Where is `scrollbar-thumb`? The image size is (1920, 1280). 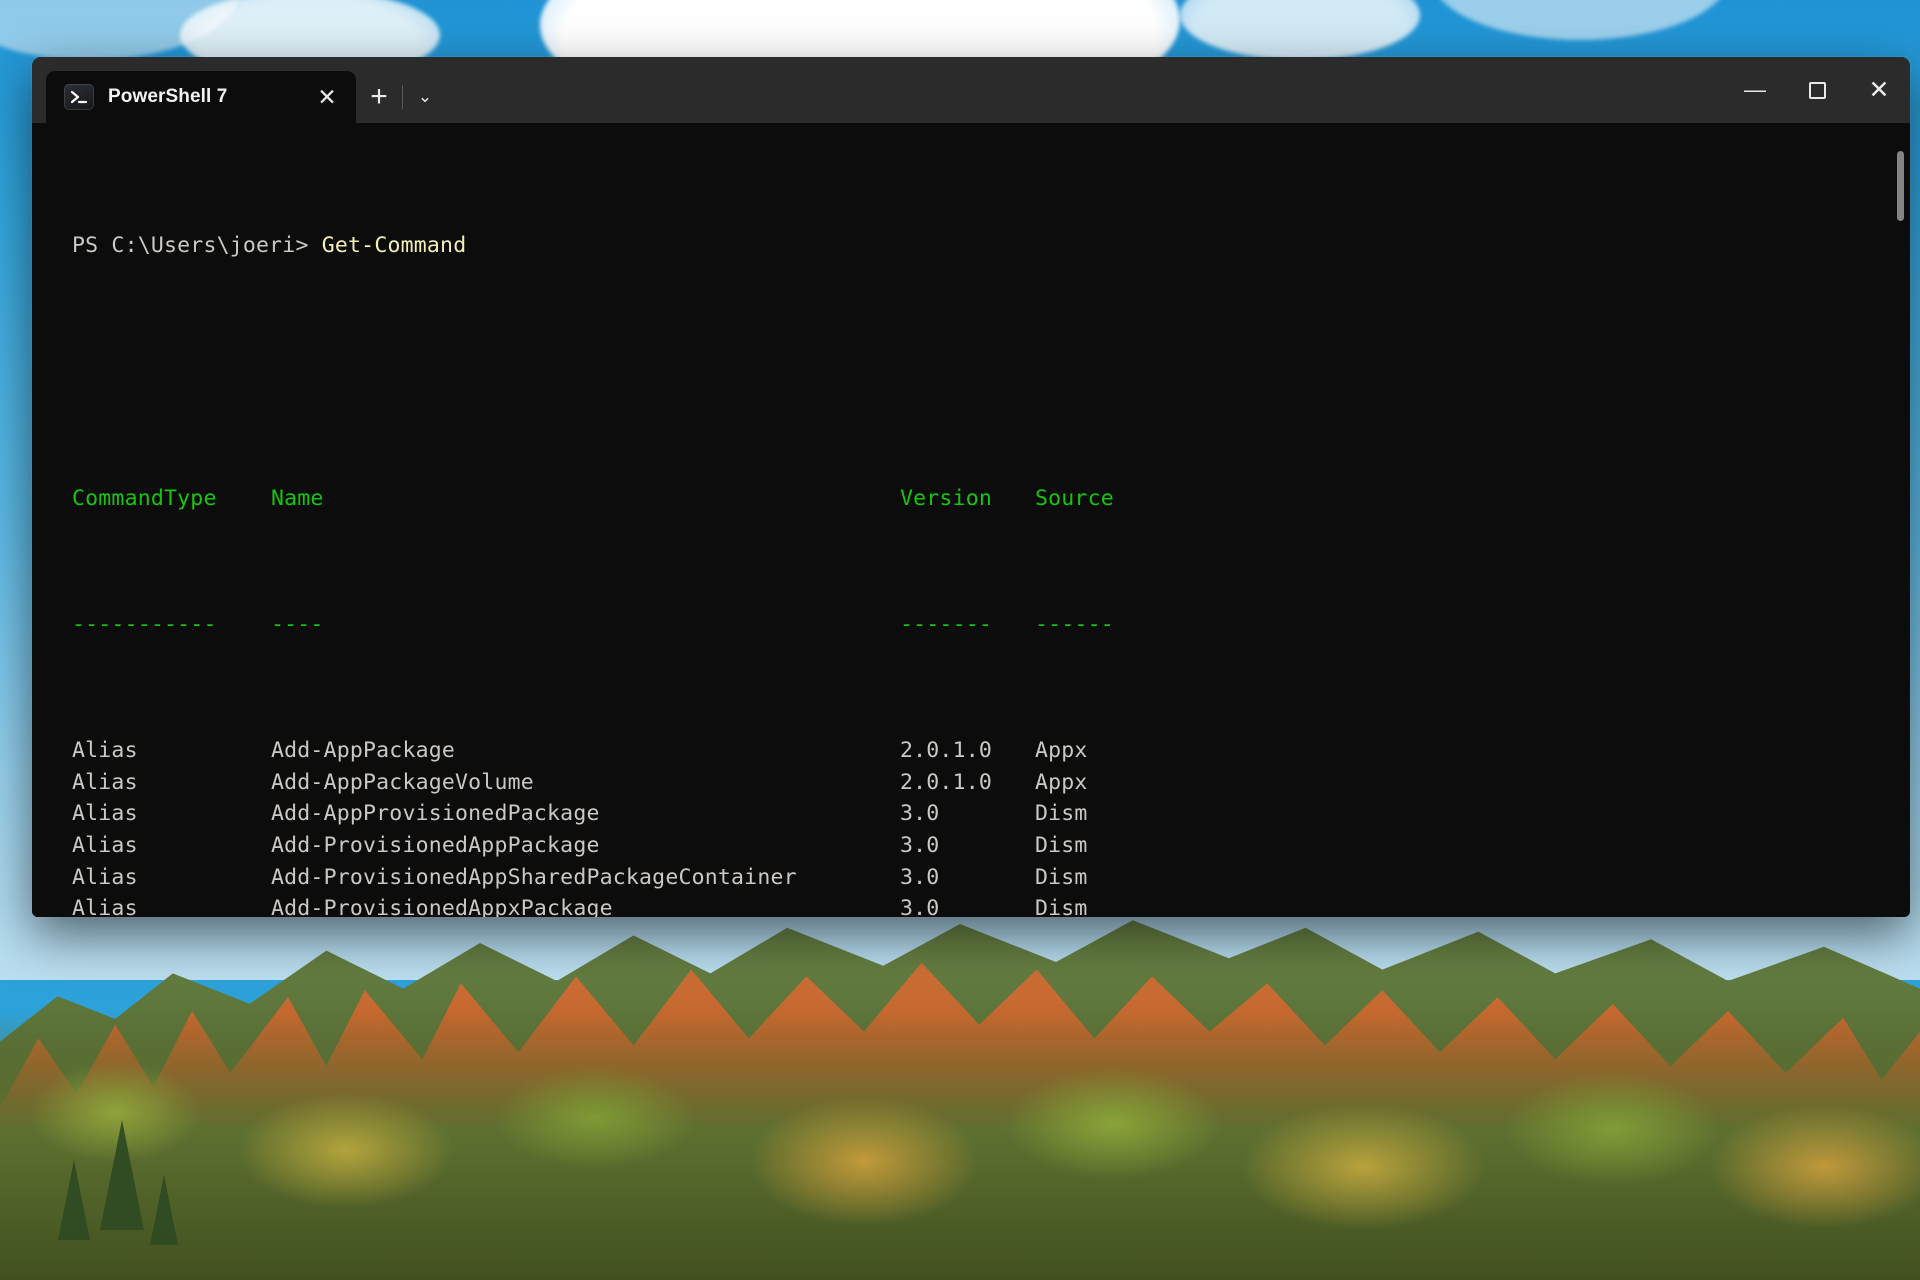
scrollbar-thumb is located at coordinates (1900, 186).